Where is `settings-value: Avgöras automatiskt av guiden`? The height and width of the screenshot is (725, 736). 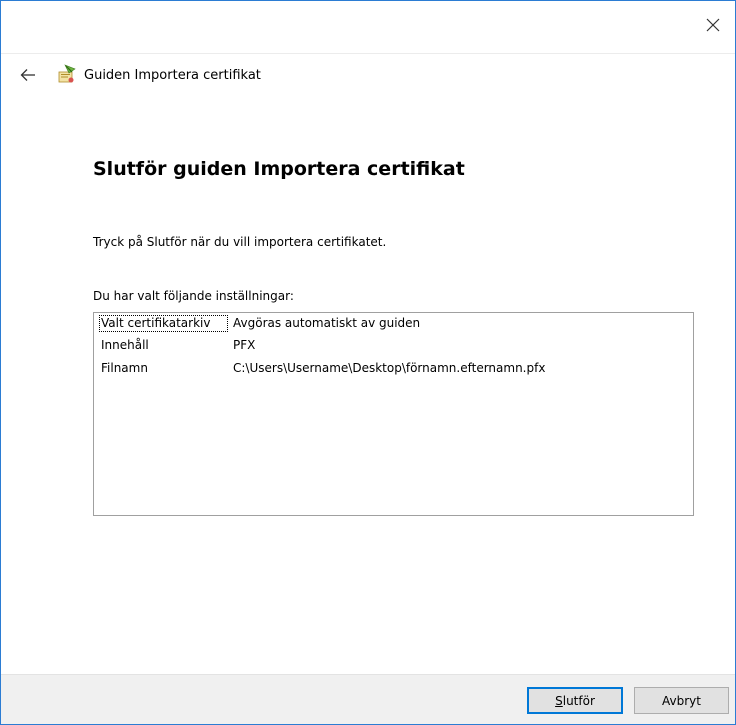 settings-value: Avgöras automatiskt av guiden is located at coordinates (327, 323).